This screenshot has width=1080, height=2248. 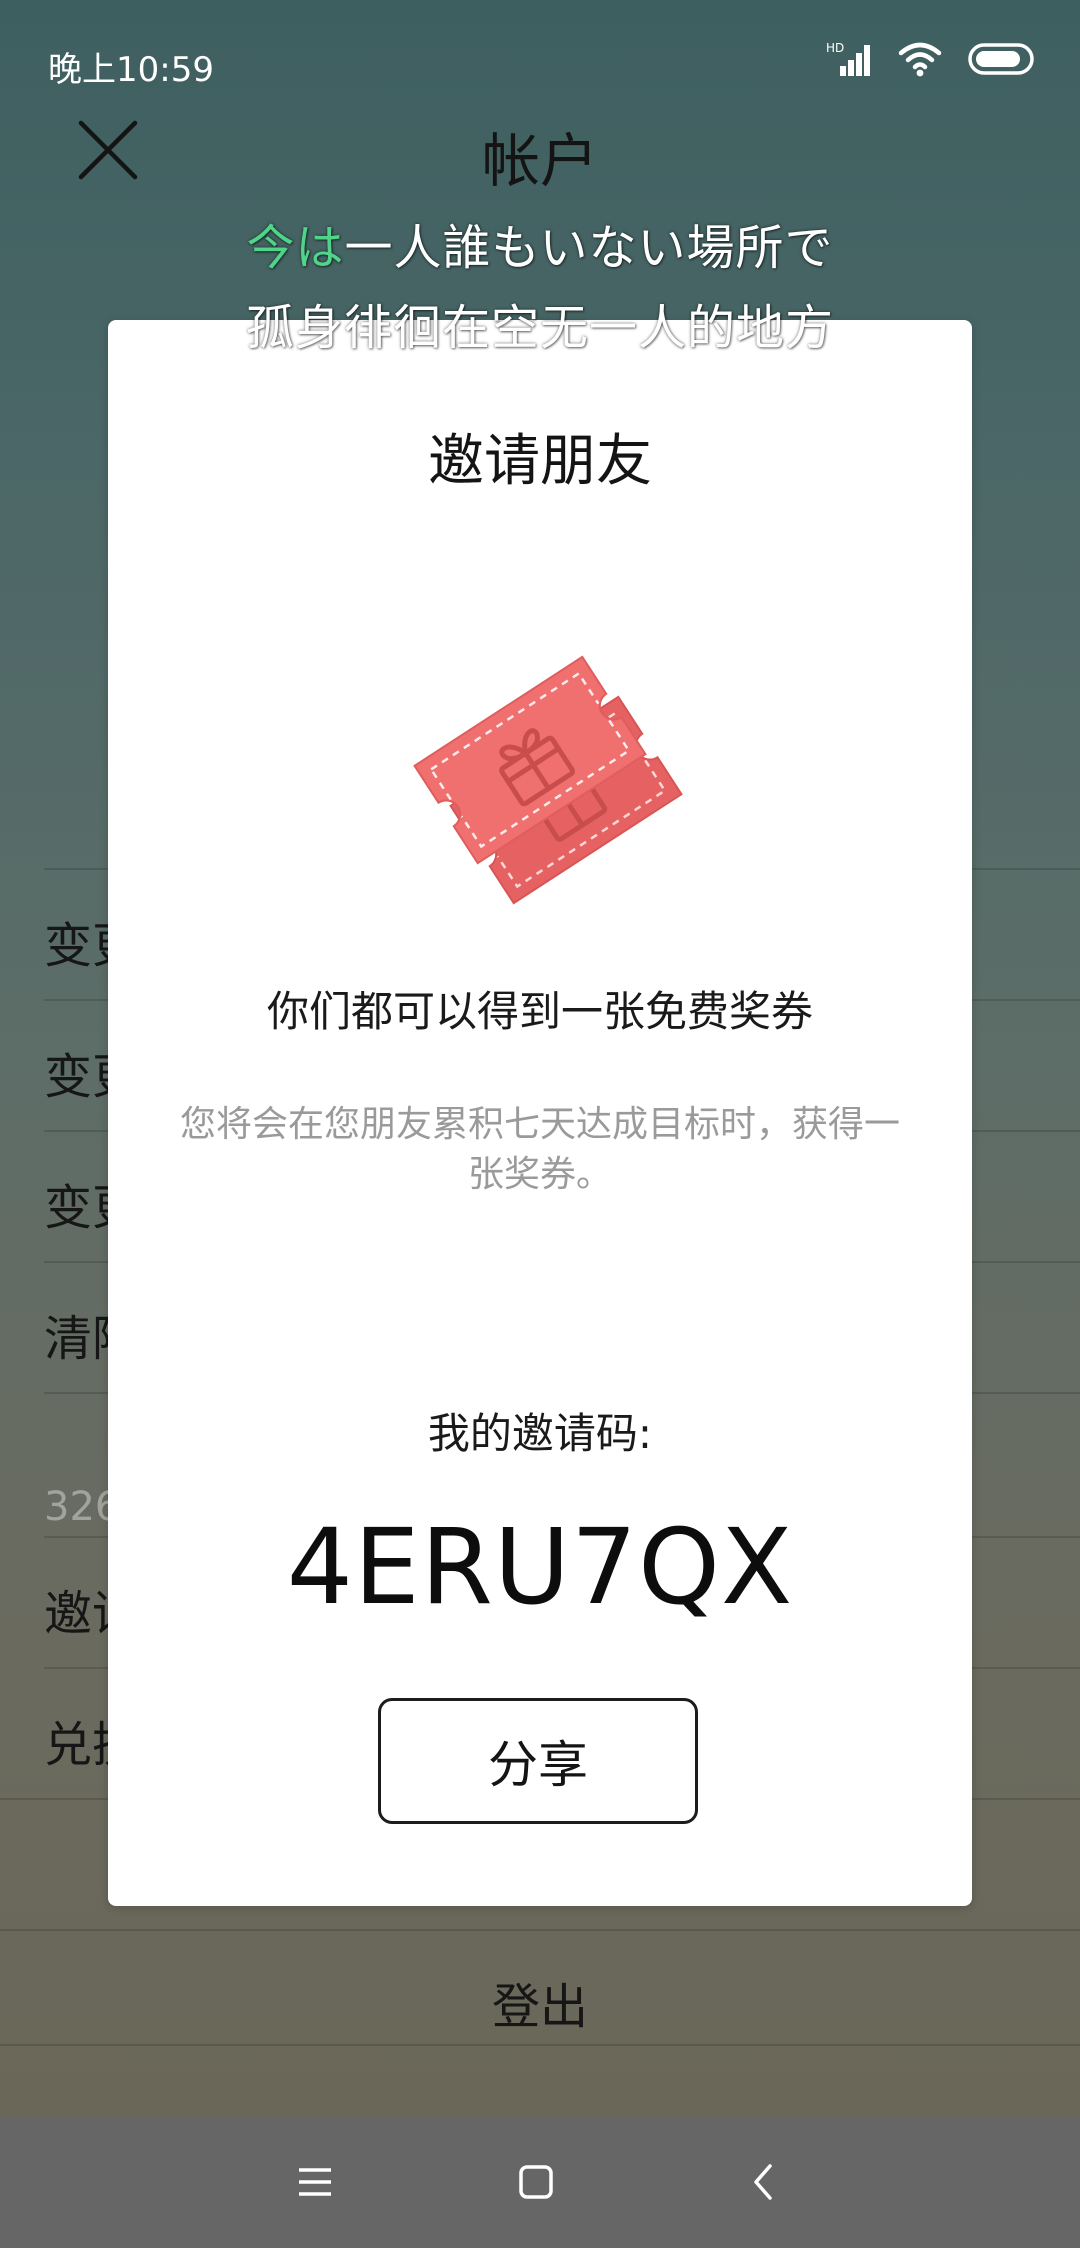 I want to click on status-icons: HD, so click(x=931, y=61).